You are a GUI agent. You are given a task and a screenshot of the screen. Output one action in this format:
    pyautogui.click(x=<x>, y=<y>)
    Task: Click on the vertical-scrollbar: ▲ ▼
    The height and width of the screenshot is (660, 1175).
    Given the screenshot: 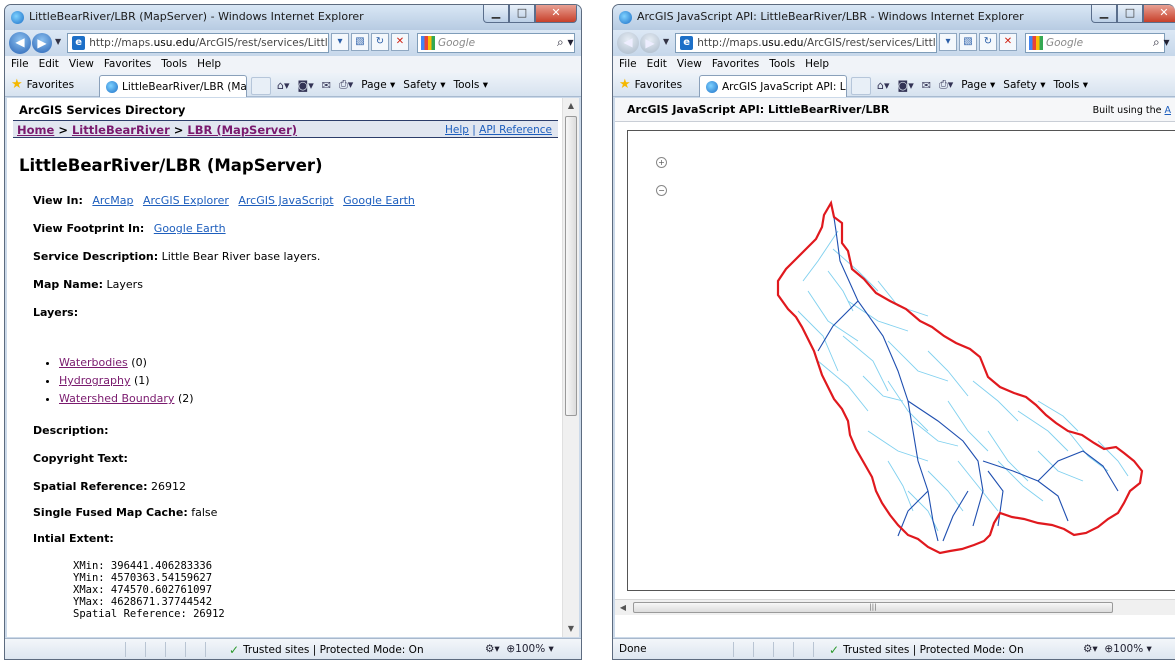 What is the action you would take?
    pyautogui.click(x=570, y=367)
    